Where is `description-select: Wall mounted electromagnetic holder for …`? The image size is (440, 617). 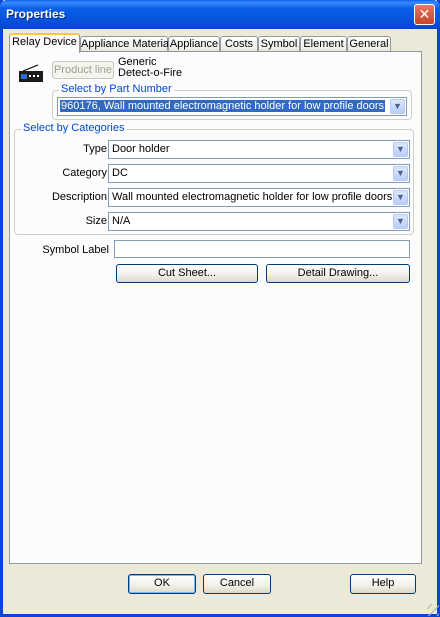 description-select: Wall mounted electromagnetic holder for … is located at coordinates (259, 197).